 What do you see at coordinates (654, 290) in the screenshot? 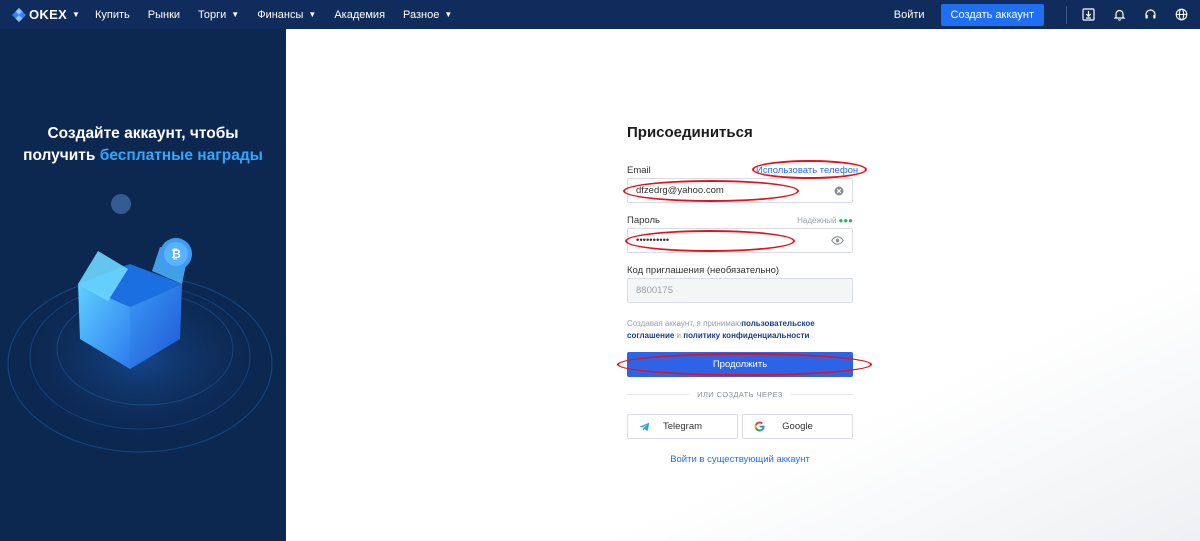
I see `invite-code-value: 8800175` at bounding box center [654, 290].